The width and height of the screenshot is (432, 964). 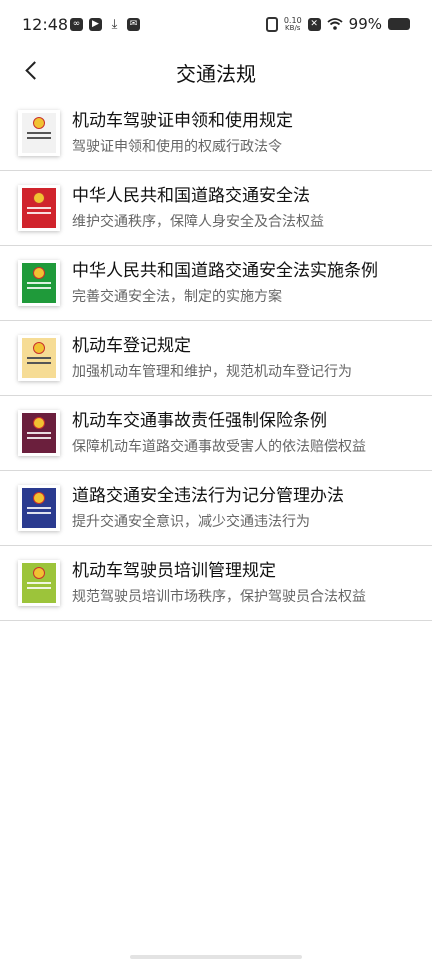 What do you see at coordinates (199, 421) in the screenshot?
I see `item-title: 机动车交通事故责任强制保险条例` at bounding box center [199, 421].